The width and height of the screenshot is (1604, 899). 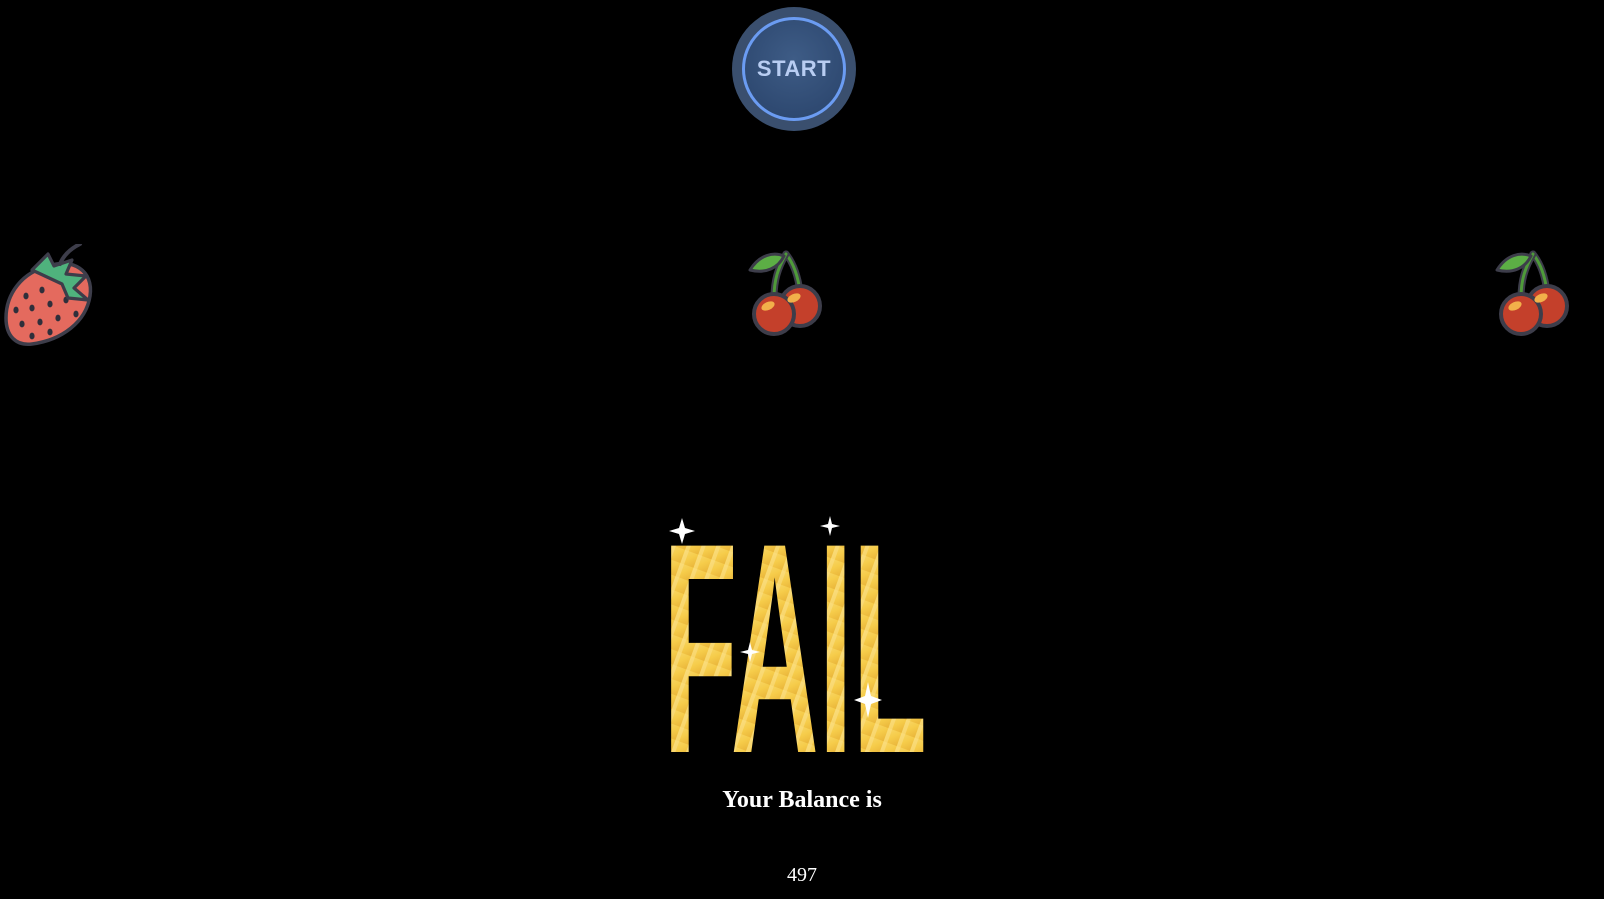 I want to click on start-button-wrap: START, so click(x=794, y=69).